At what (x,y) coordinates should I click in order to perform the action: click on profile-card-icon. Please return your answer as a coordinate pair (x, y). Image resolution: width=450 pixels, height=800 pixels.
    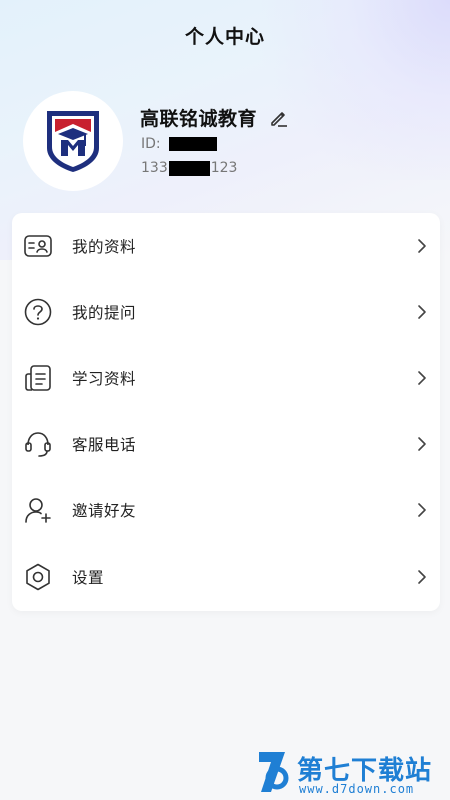
    Looking at the image, I should click on (38, 246).